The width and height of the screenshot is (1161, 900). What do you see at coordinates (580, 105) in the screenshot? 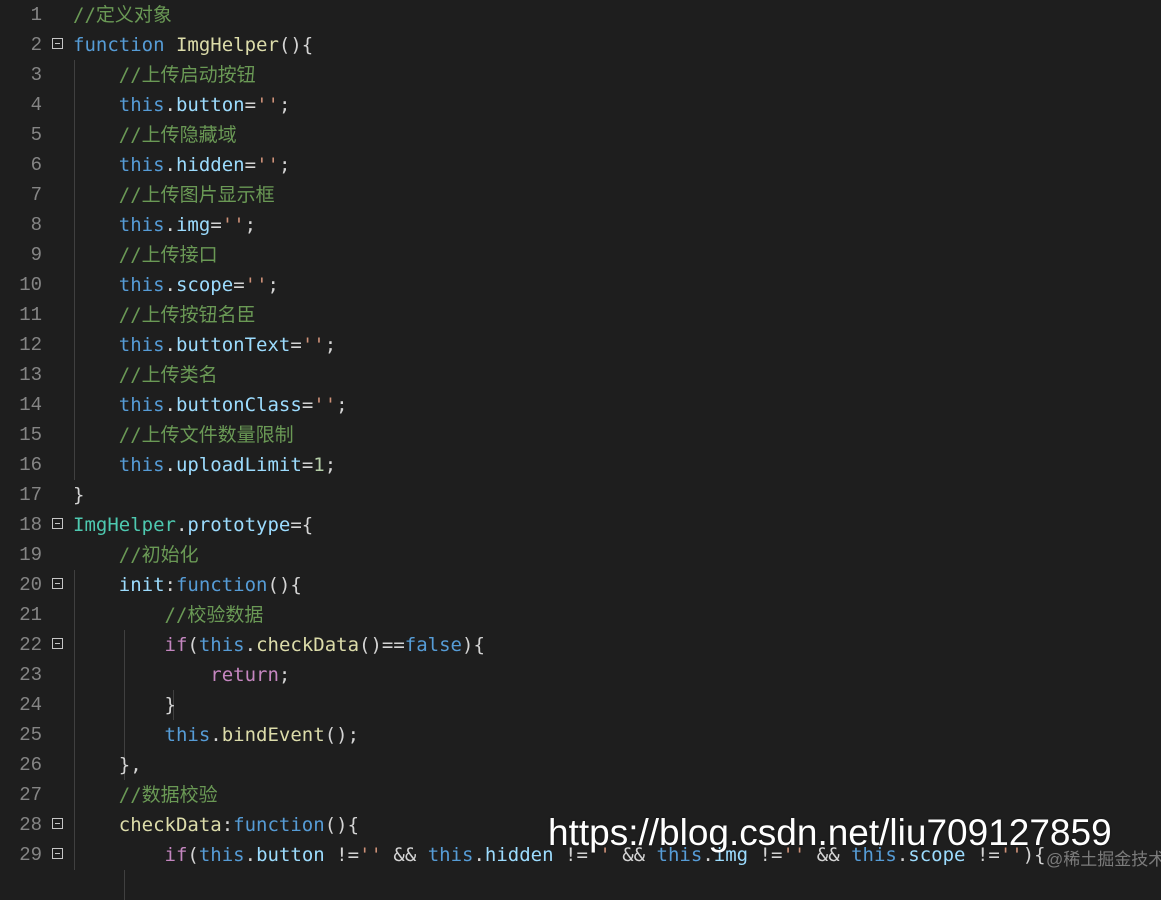
I see `code-line: 4 this.button='';` at bounding box center [580, 105].